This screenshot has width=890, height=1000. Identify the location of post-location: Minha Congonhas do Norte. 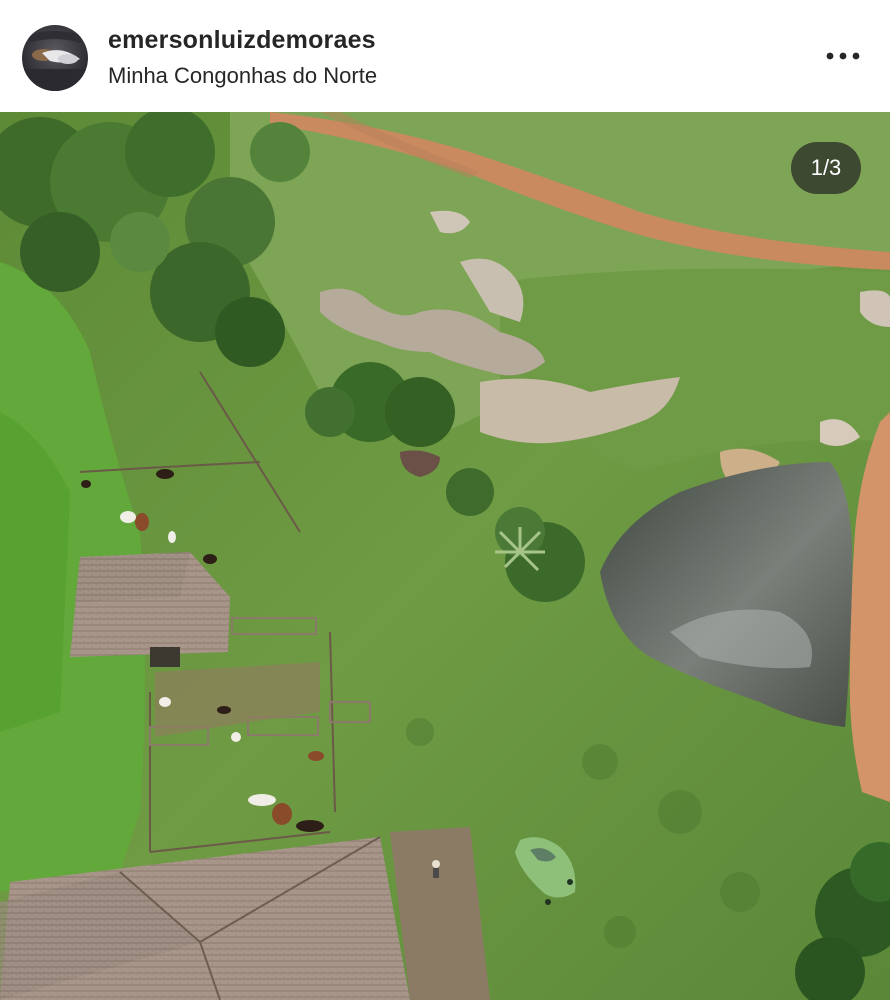
(242, 76).